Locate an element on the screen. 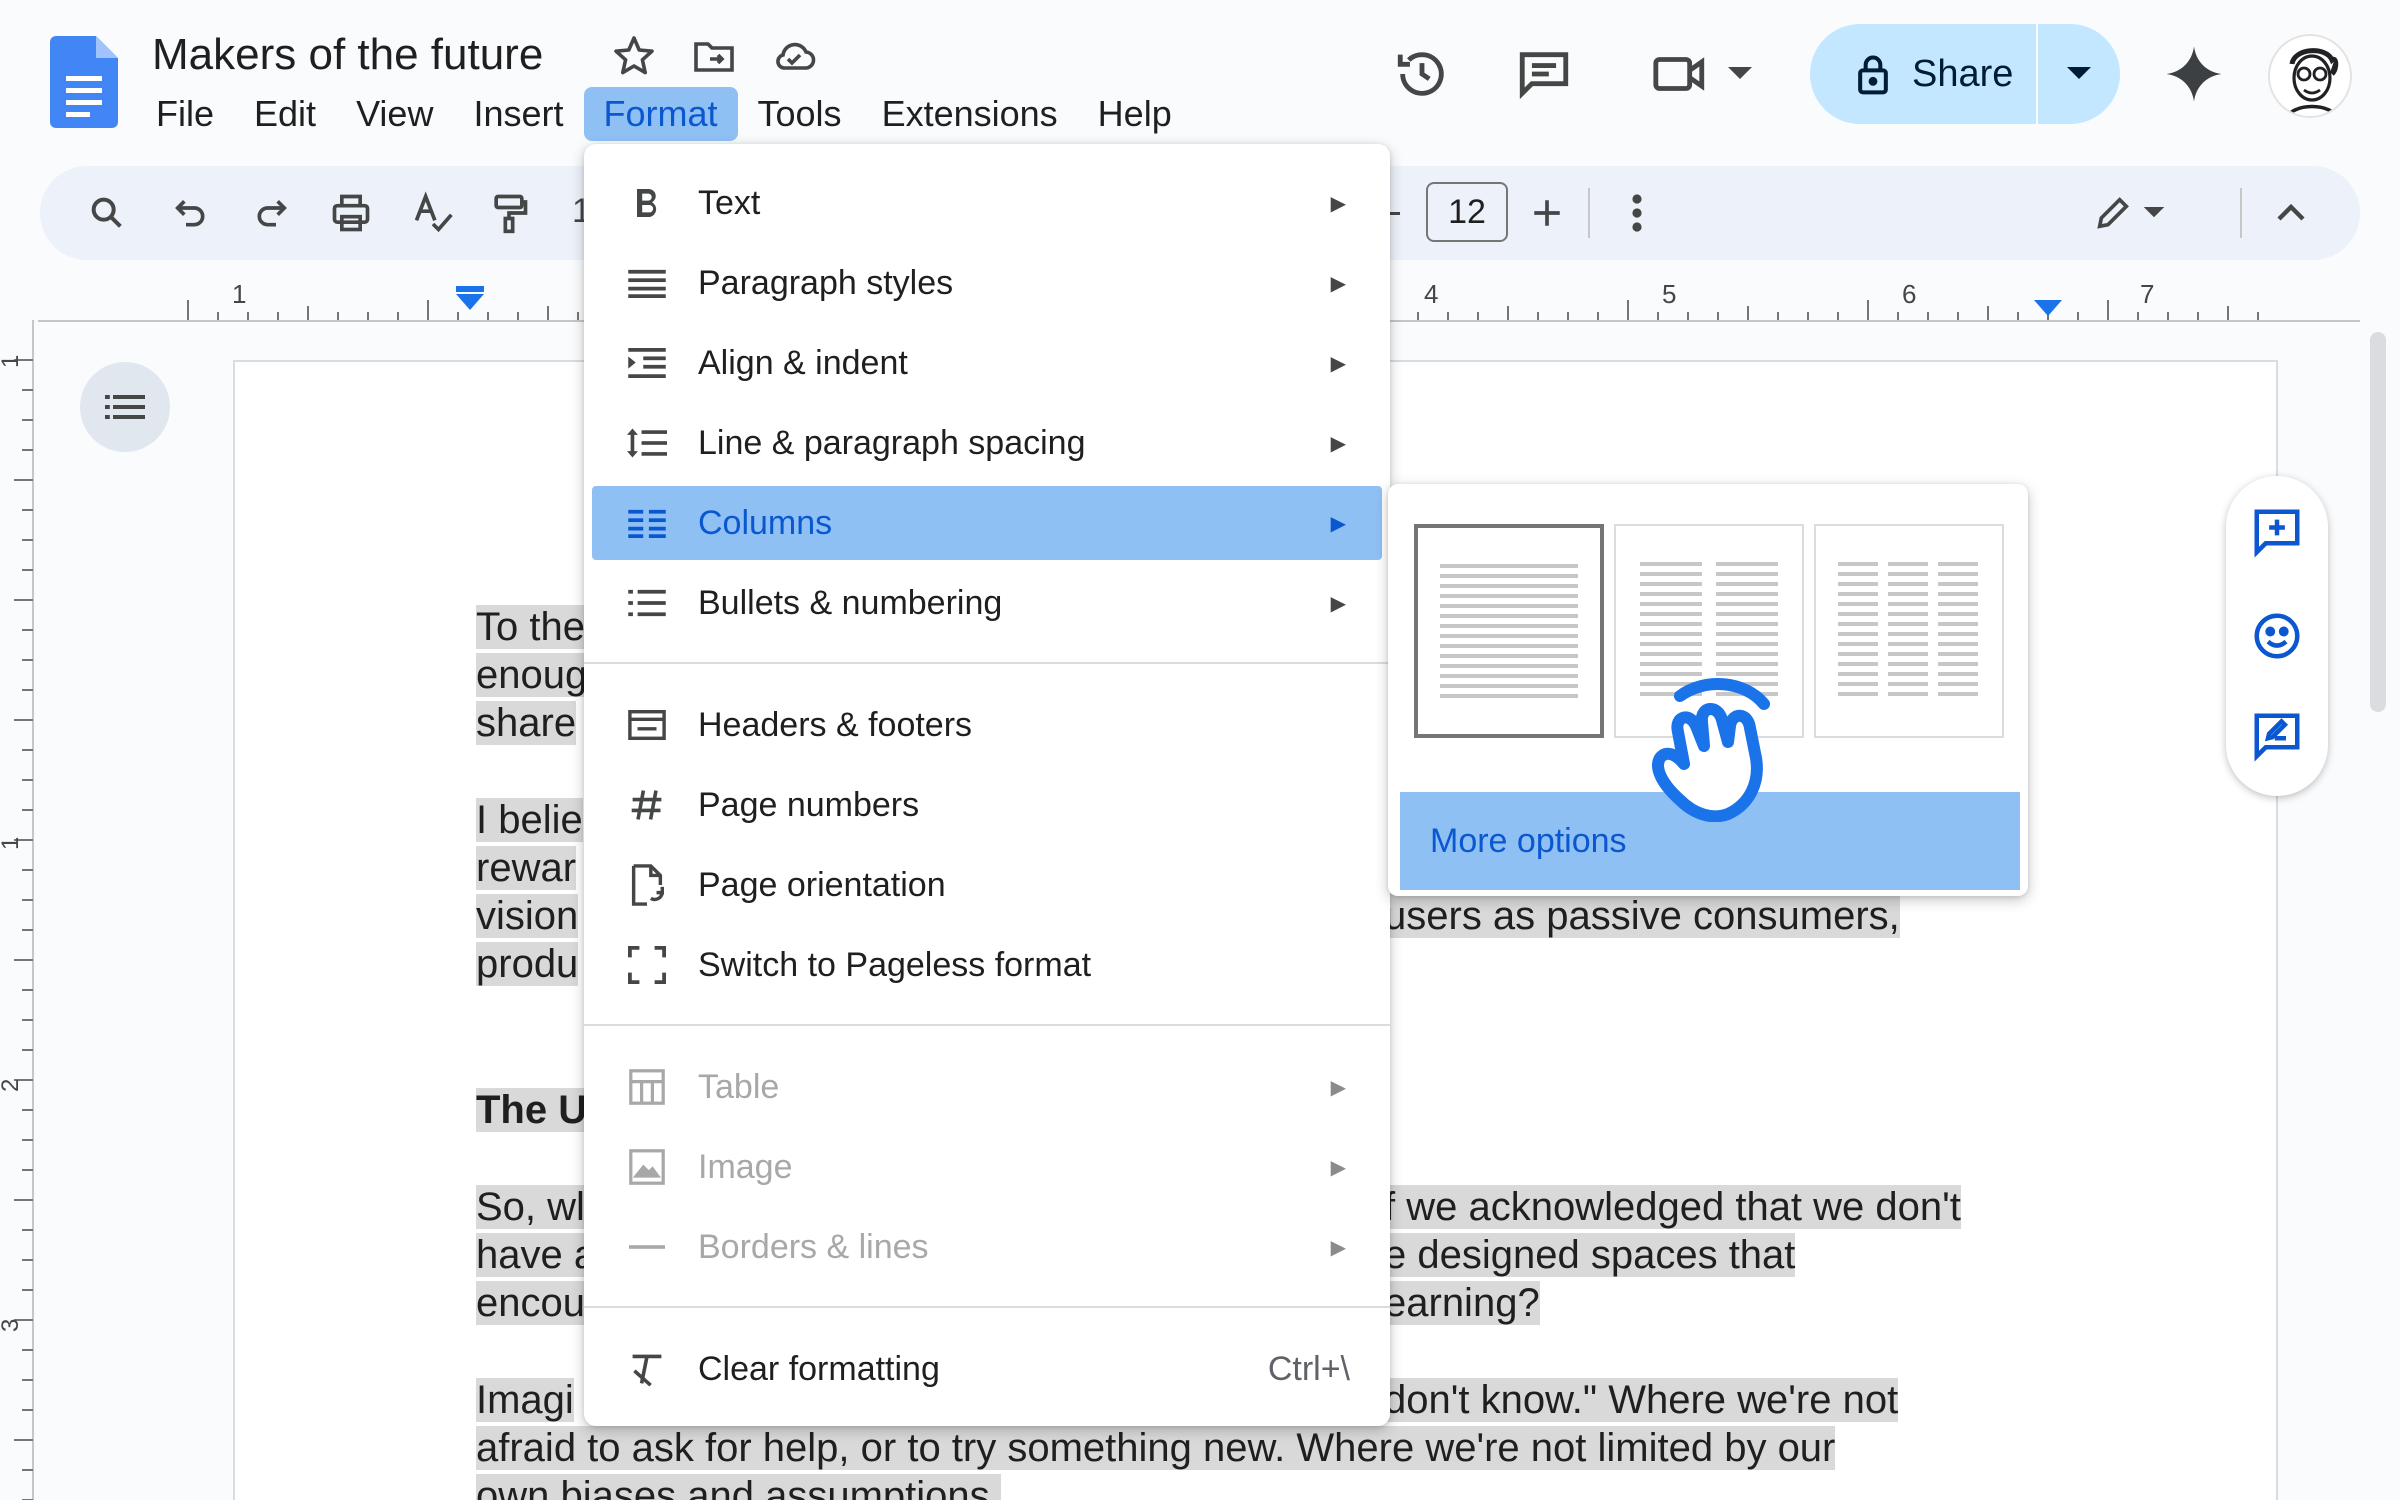  version-history-icon is located at coordinates (1422, 74).